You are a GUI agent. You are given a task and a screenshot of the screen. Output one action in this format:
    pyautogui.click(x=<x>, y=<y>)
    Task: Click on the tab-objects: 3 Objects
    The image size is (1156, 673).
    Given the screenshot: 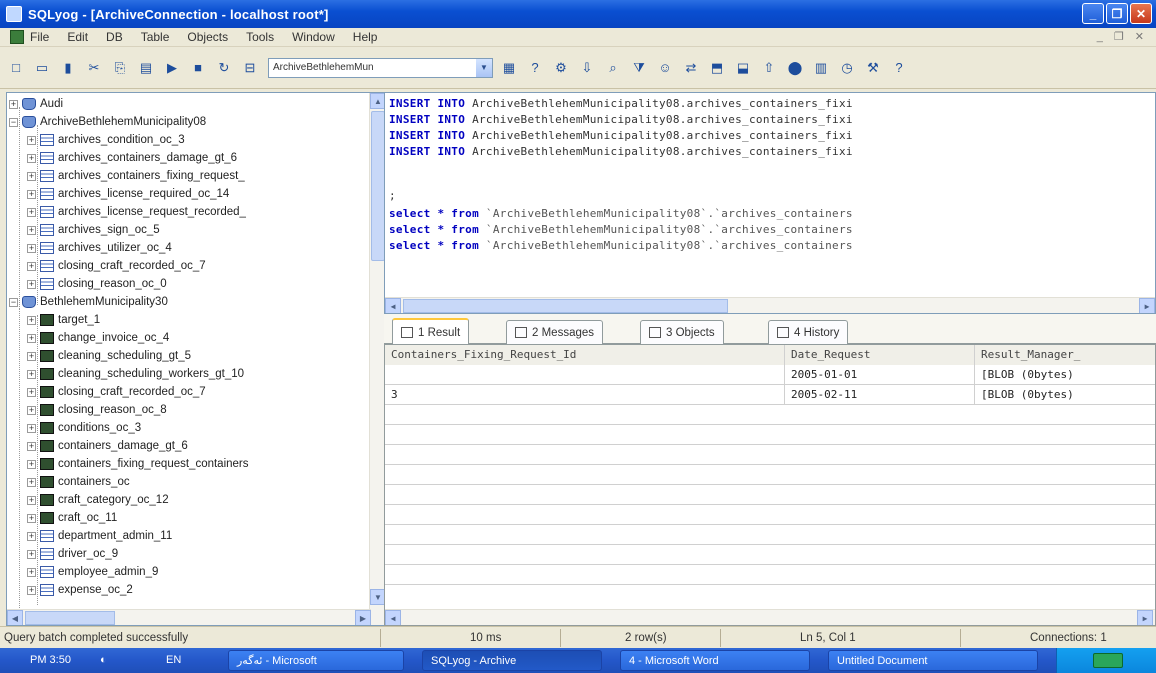 What is the action you would take?
    pyautogui.click(x=682, y=332)
    